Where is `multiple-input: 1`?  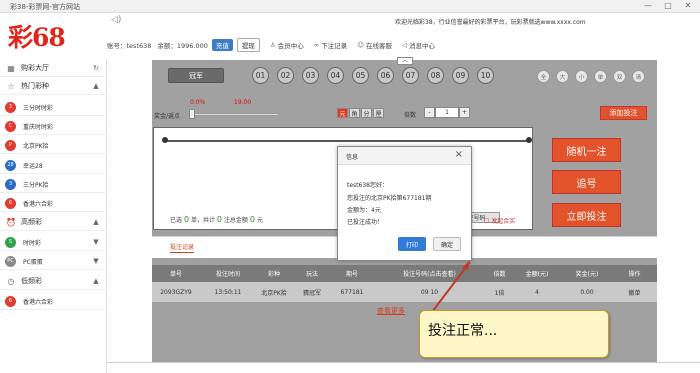
multiple-input: 1 is located at coordinates (447, 112).